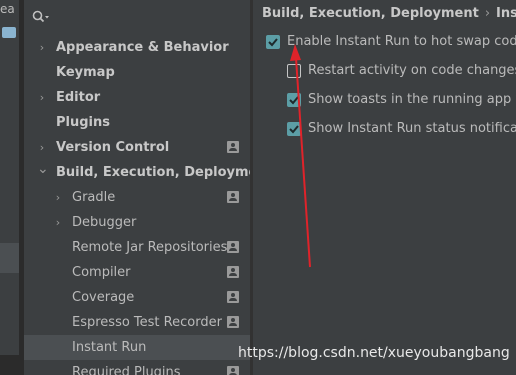  I want to click on tree-item-plugins: Plugins, so click(137, 122).